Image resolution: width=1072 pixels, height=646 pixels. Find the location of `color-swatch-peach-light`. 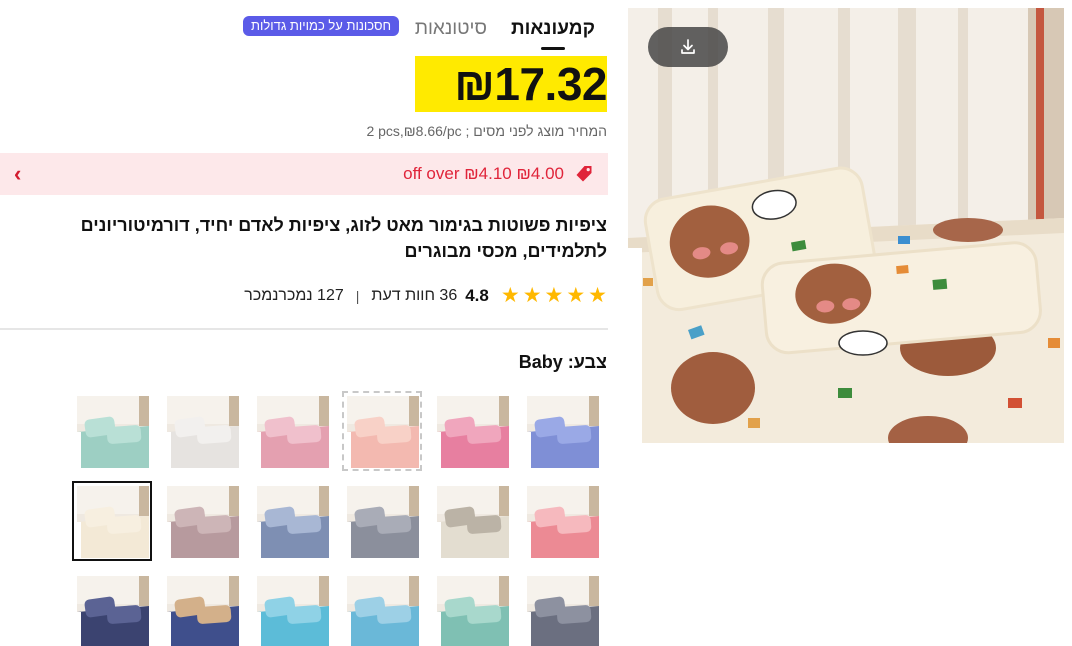

color-swatch-peach-light is located at coordinates (382, 431).